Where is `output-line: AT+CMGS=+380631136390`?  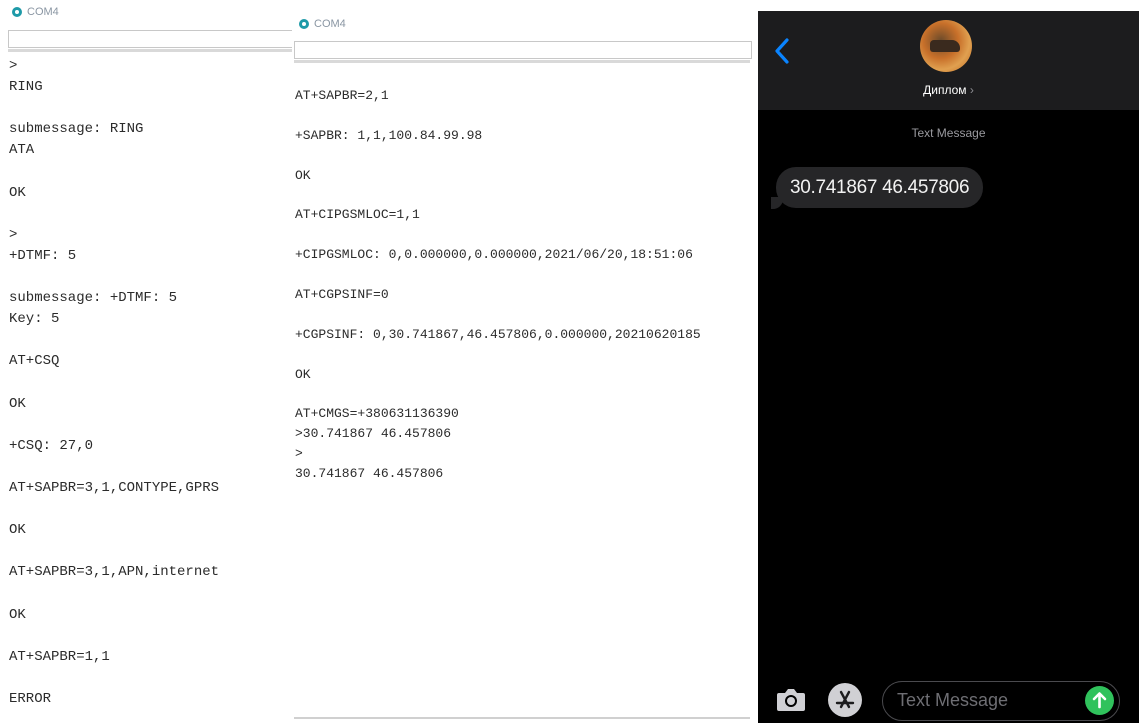 output-line: AT+CMGS=+380631136390 is located at coordinates (377, 414).